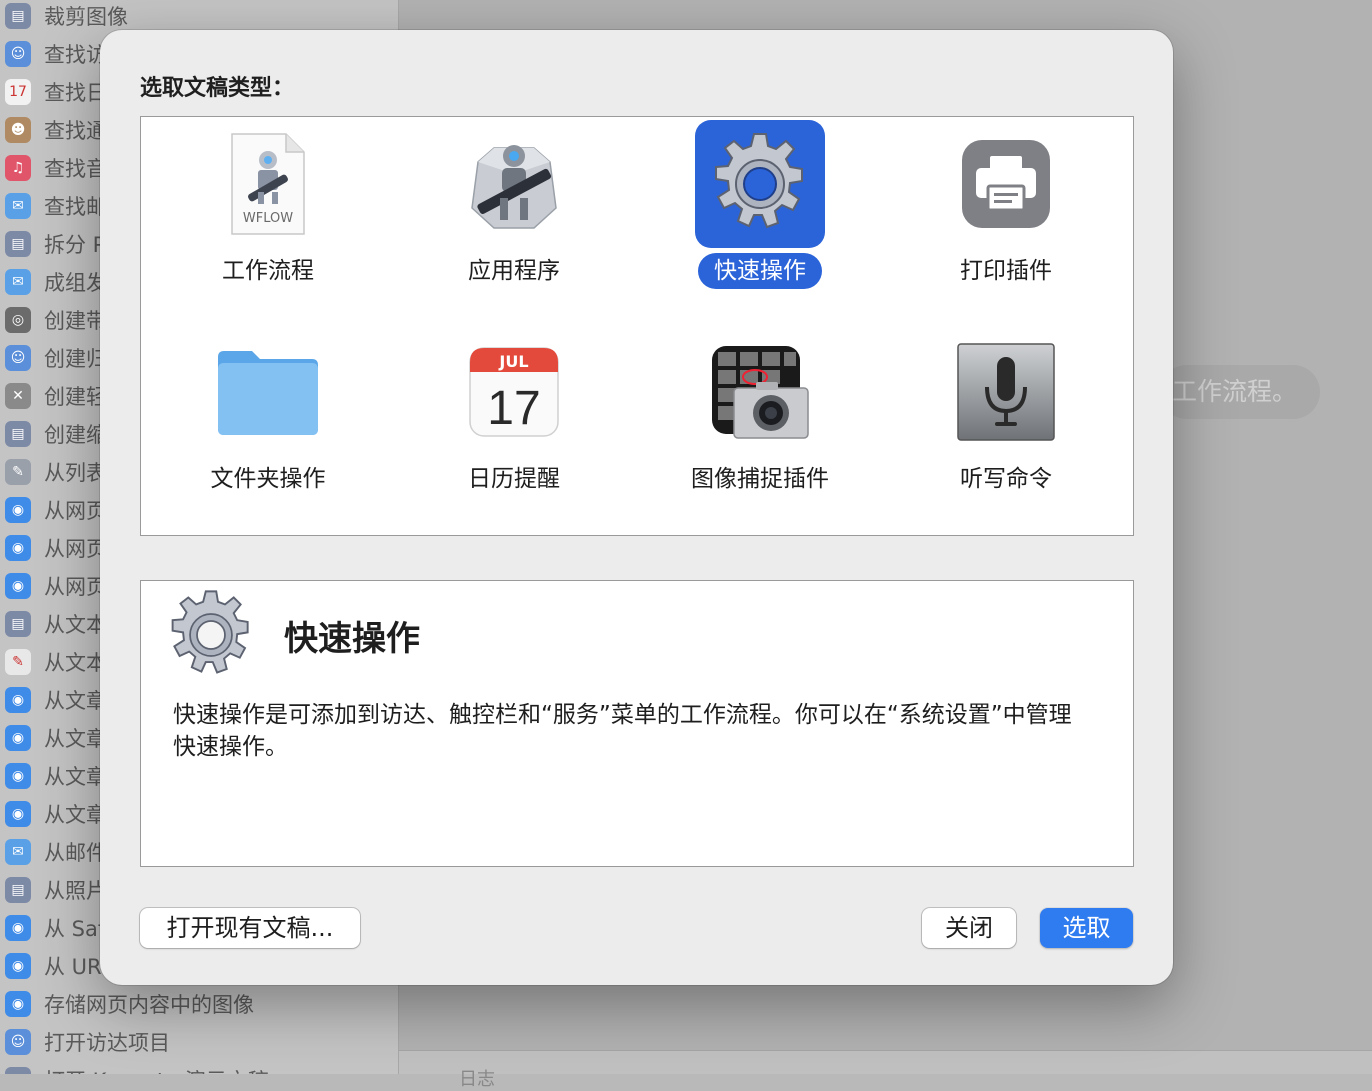  I want to click on type-print-plugin: 打印插件, so click(1006, 220).